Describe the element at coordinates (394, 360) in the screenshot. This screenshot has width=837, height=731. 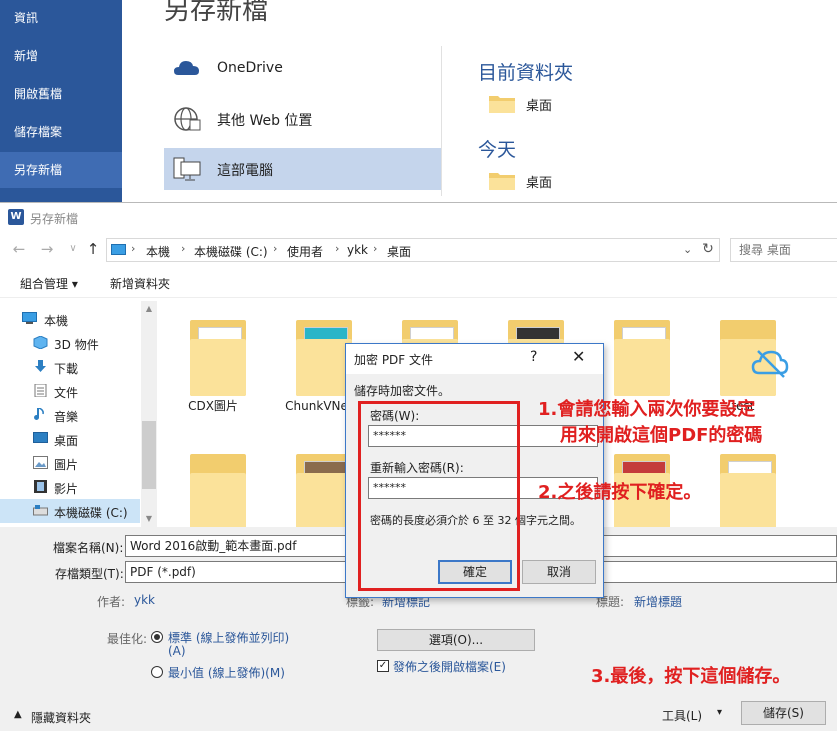
I see `dialog-title: 加密 PDF 文件` at that location.